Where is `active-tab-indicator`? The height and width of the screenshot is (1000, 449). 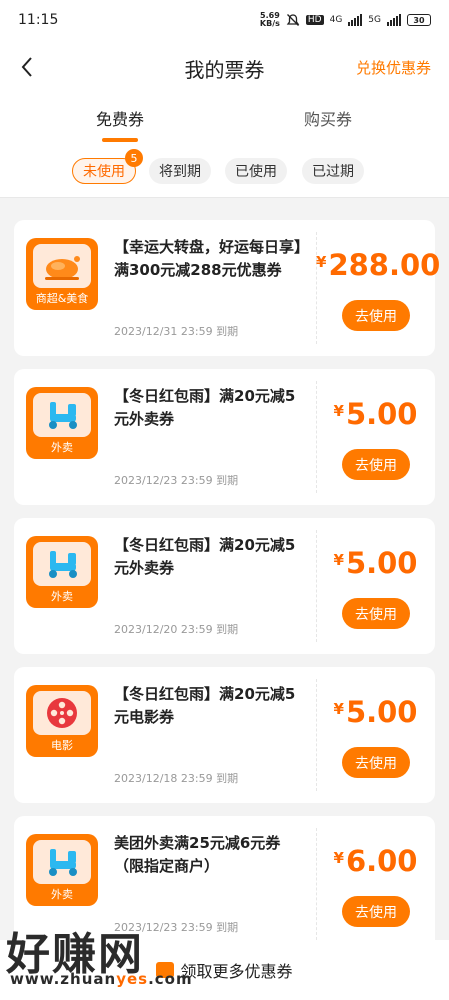
active-tab-indicator is located at coordinates (120, 140).